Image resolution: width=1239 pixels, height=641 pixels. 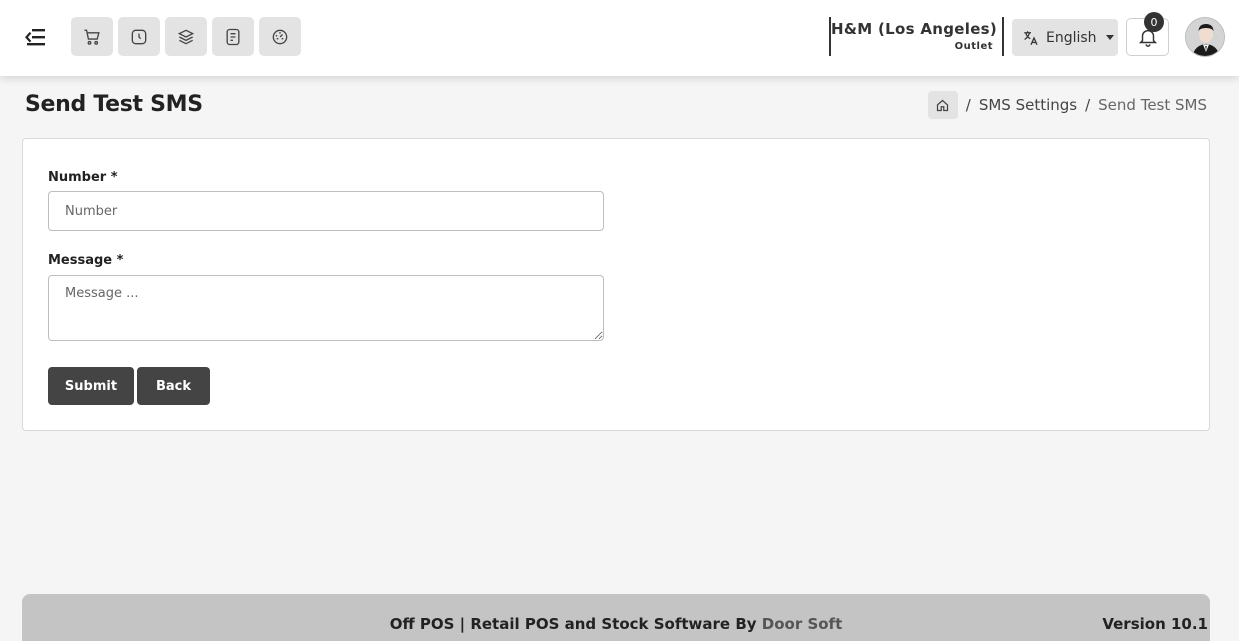 I want to click on top-navbar: H&M (Los Angeles) Outlet English 0, so click(x=619, y=38).